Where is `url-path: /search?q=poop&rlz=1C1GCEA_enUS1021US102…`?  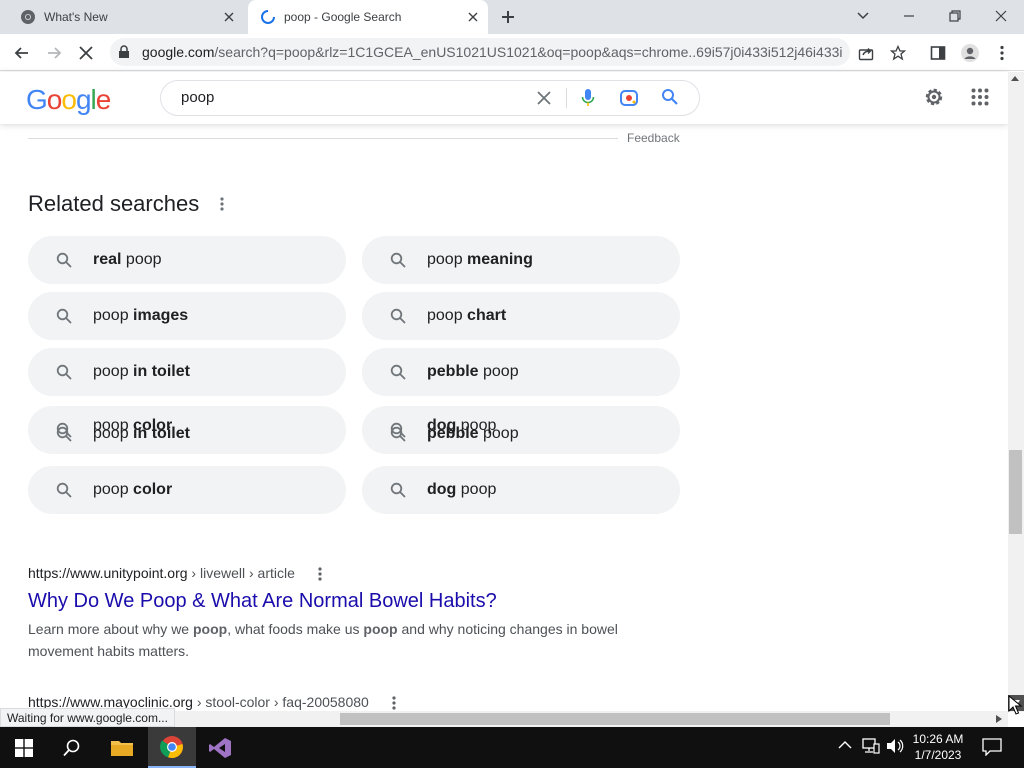 url-path: /search?q=poop&rlz=1C1GCEA_enUS1021US102… is located at coordinates (528, 52).